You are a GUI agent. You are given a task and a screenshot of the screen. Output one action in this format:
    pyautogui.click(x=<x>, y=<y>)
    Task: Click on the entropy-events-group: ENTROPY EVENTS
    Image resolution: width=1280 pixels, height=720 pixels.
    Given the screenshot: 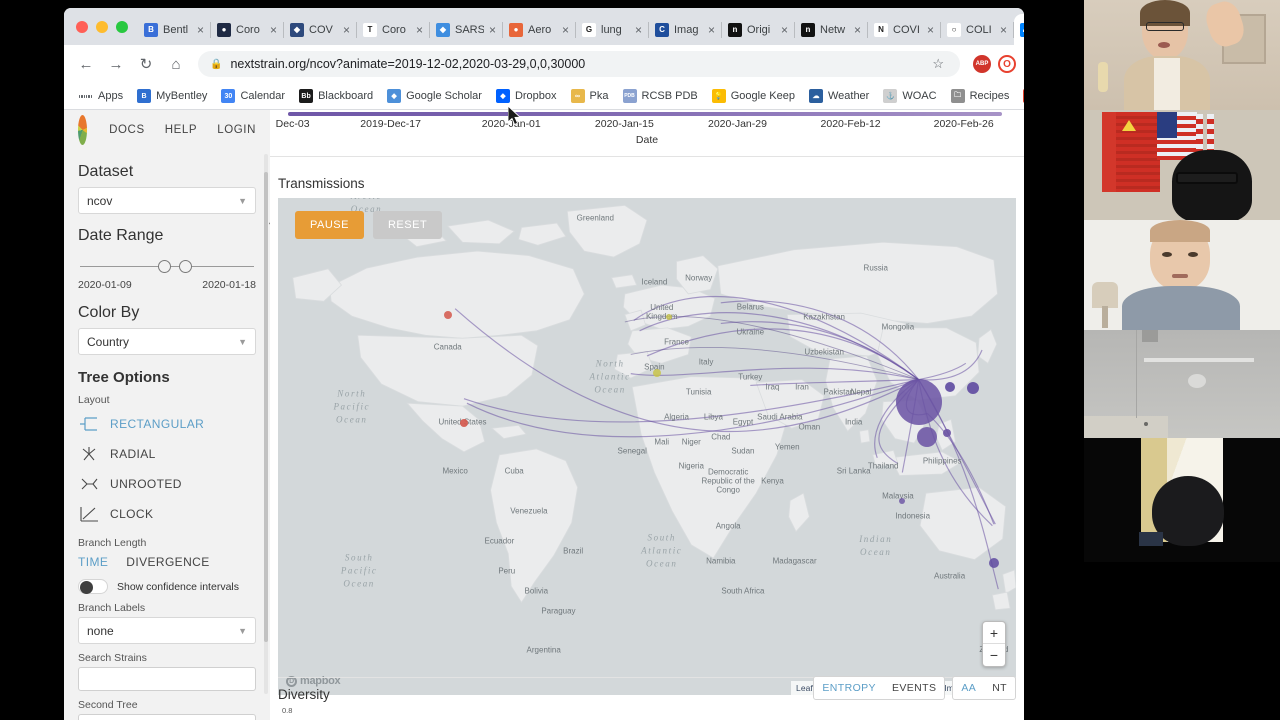 What is the action you would take?
    pyautogui.click(x=879, y=688)
    